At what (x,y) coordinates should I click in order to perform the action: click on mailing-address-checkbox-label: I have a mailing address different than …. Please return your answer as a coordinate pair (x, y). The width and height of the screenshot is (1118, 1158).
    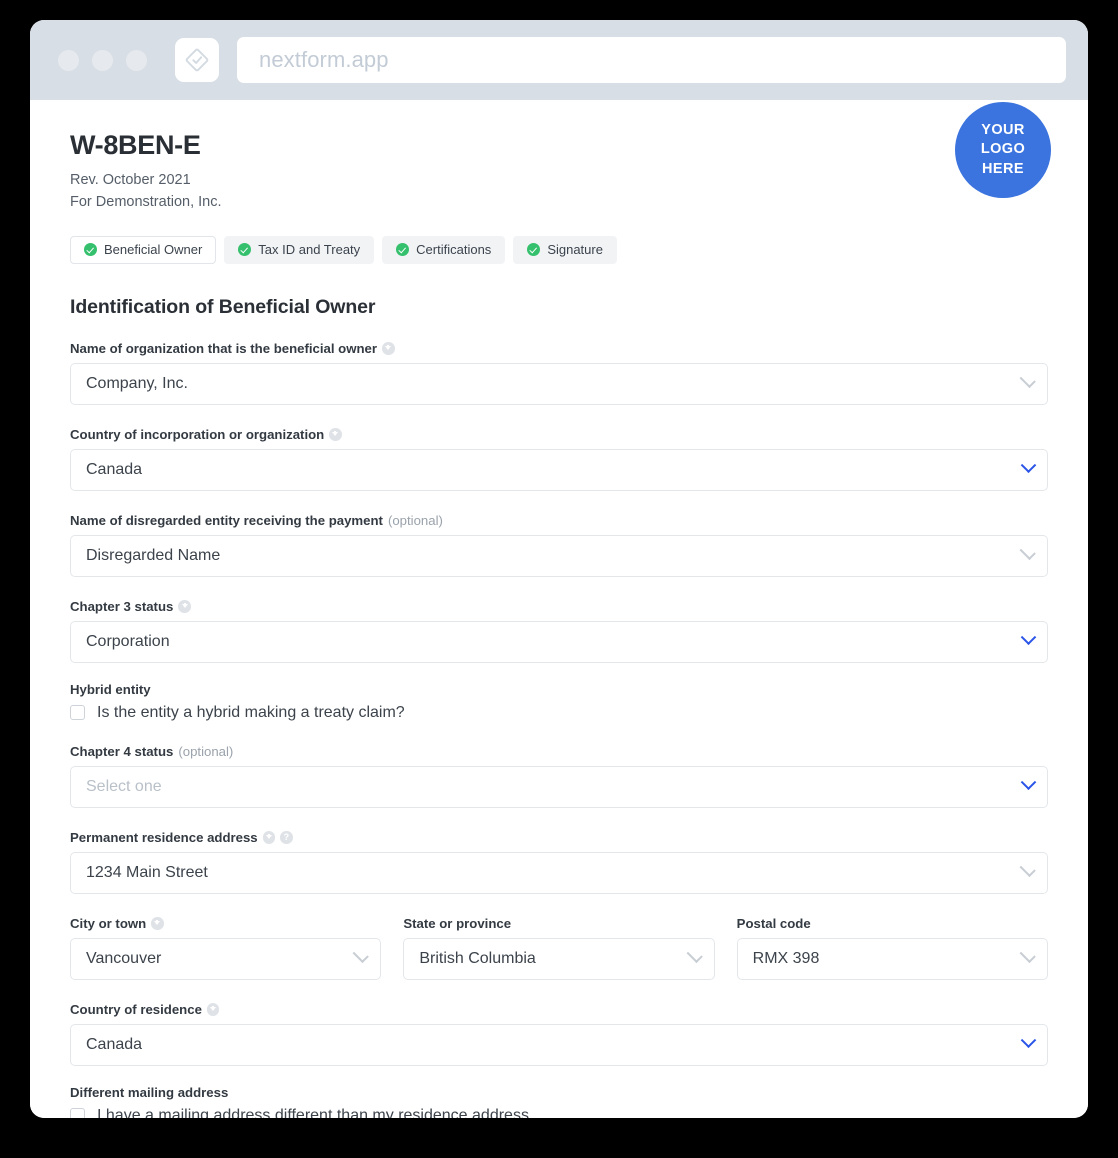
    Looking at the image, I should click on (315, 1112).